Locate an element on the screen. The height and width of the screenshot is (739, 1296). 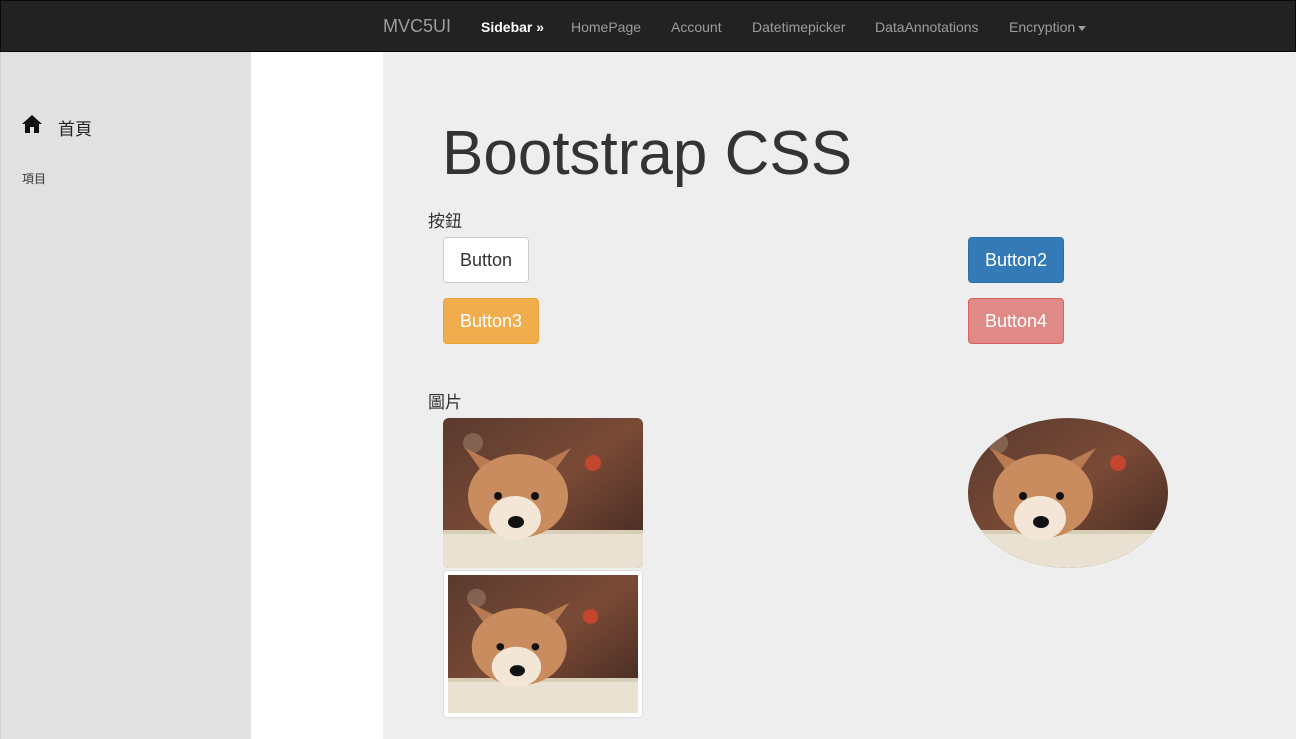
sidebar-item-home-label: 首頁 is located at coordinates (75, 130).